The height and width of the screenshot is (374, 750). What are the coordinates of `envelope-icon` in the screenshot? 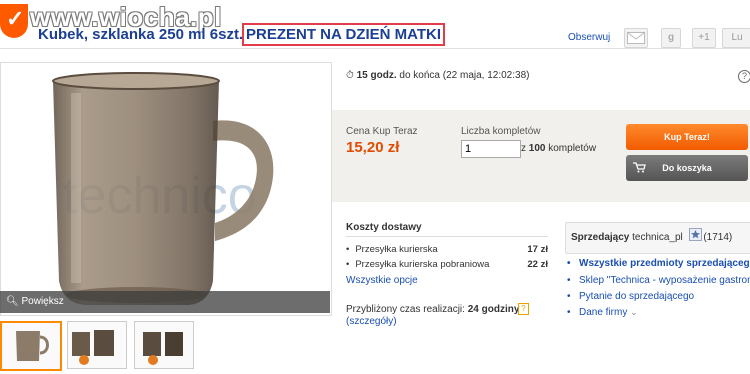 It's located at (636, 38).